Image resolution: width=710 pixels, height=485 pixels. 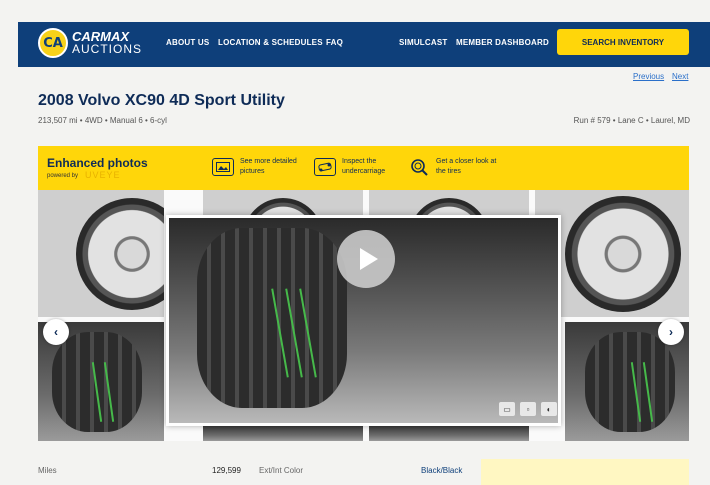 I want to click on uveye-logo: UVEYE, so click(x=103, y=175).